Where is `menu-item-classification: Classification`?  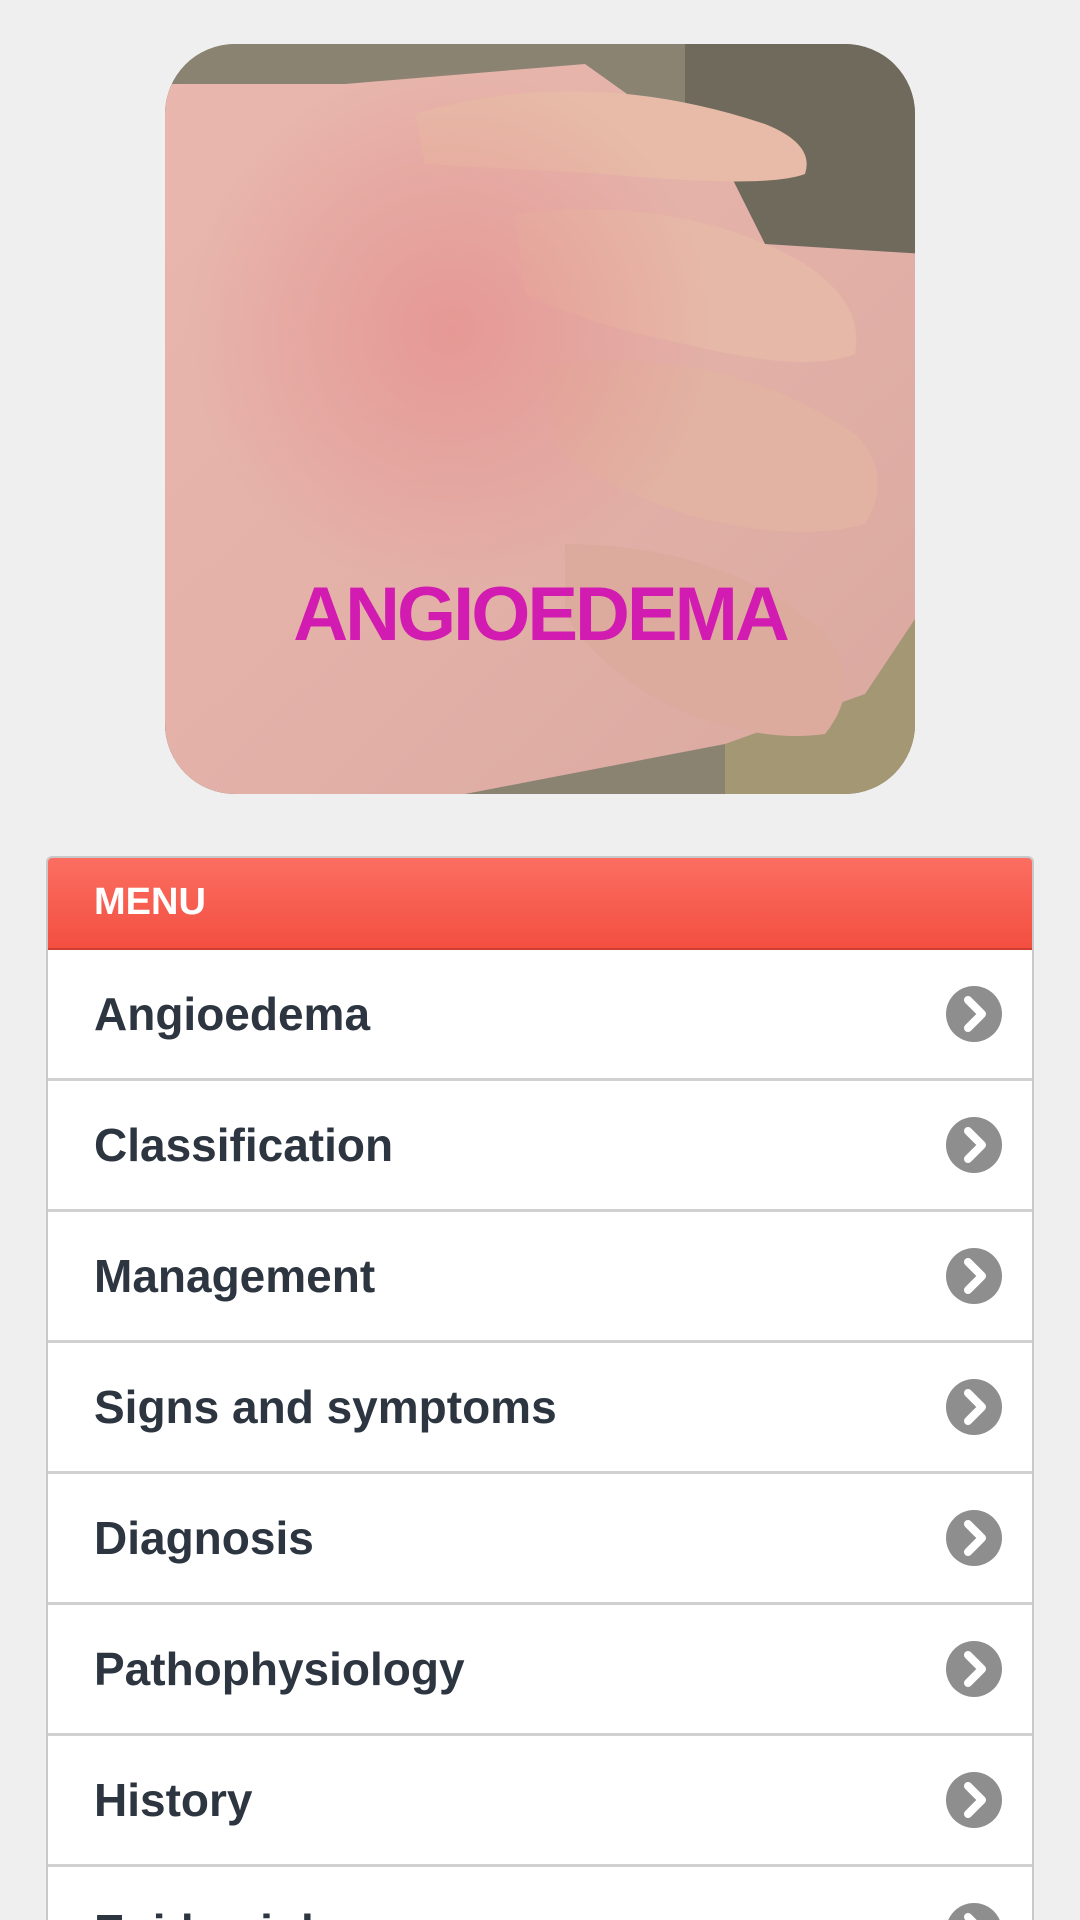 menu-item-classification: Classification is located at coordinates (540, 1146).